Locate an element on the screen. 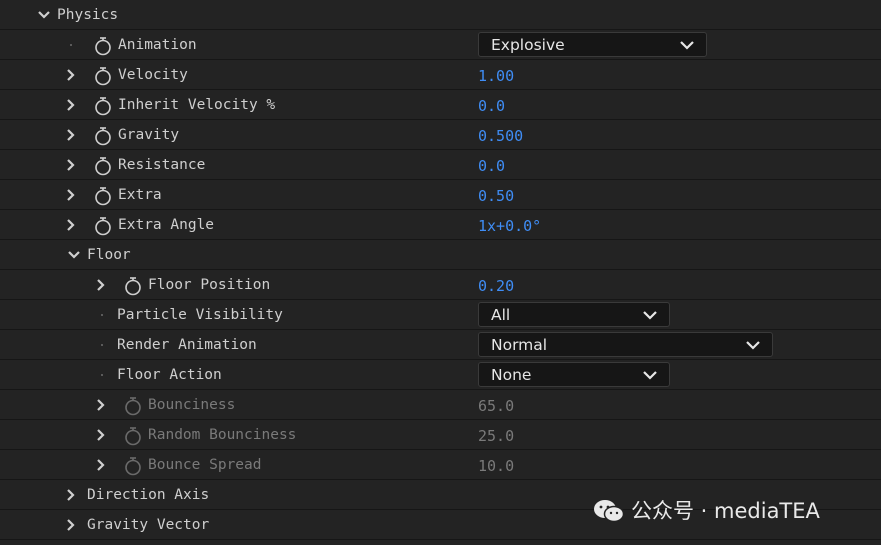  floor-section-label: Floor is located at coordinates (109, 255).